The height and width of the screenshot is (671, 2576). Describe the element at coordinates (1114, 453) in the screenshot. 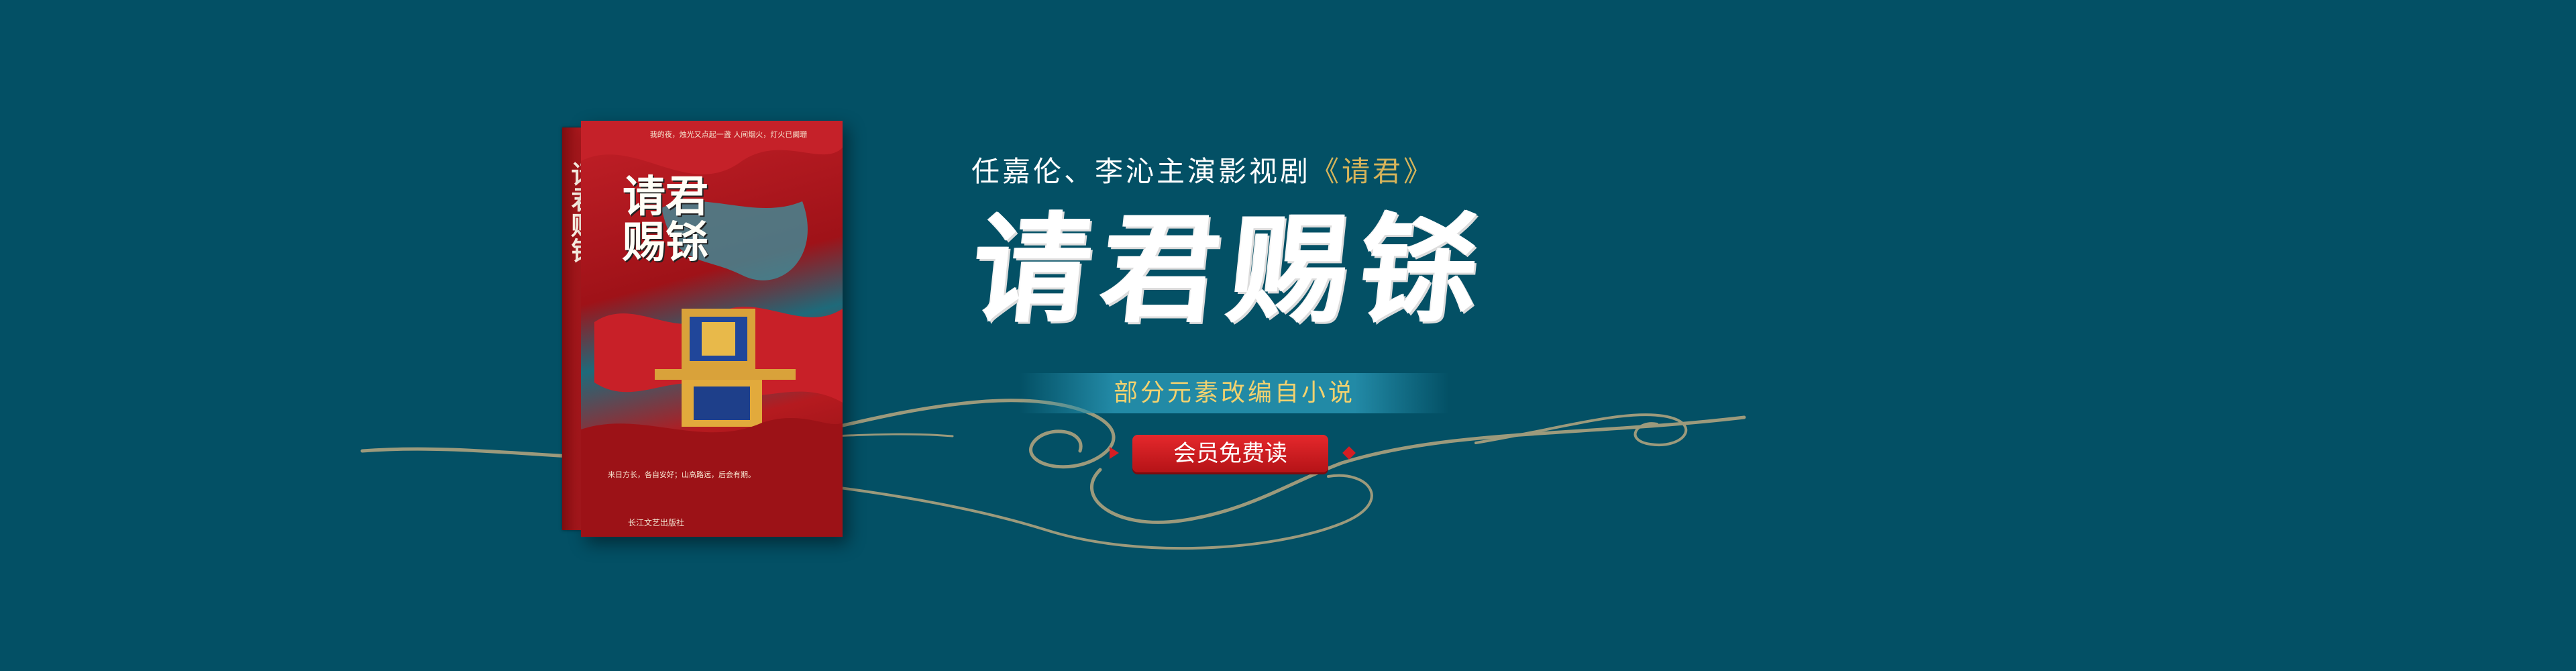

I see `triangle-arrow-icon` at that location.